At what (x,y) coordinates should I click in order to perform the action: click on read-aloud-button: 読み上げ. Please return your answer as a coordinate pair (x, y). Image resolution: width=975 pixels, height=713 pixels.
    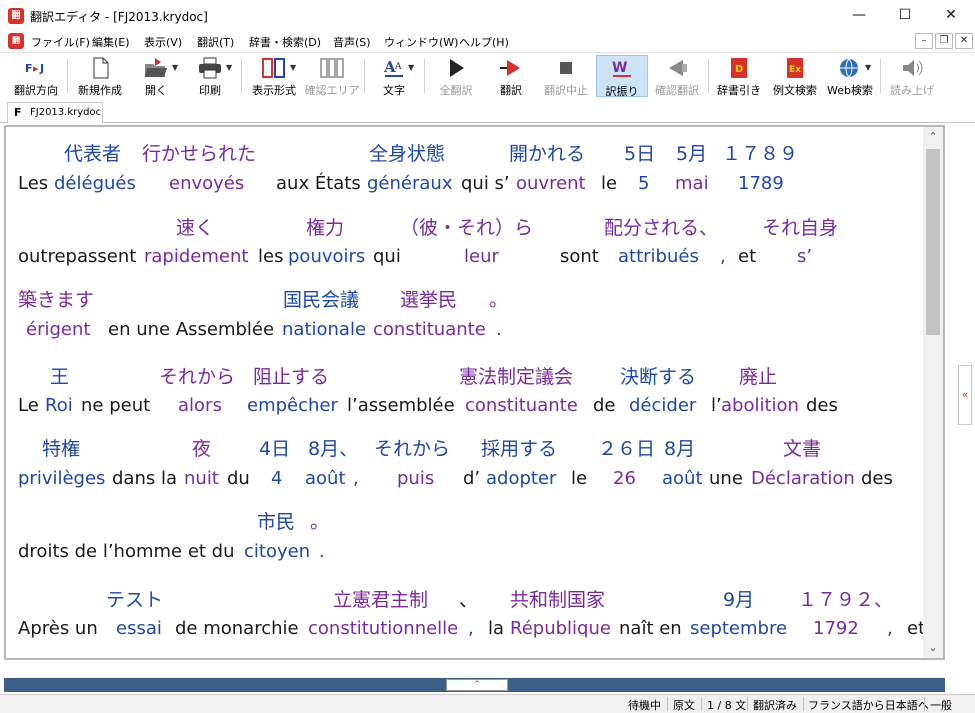
    Looking at the image, I should click on (912, 76).